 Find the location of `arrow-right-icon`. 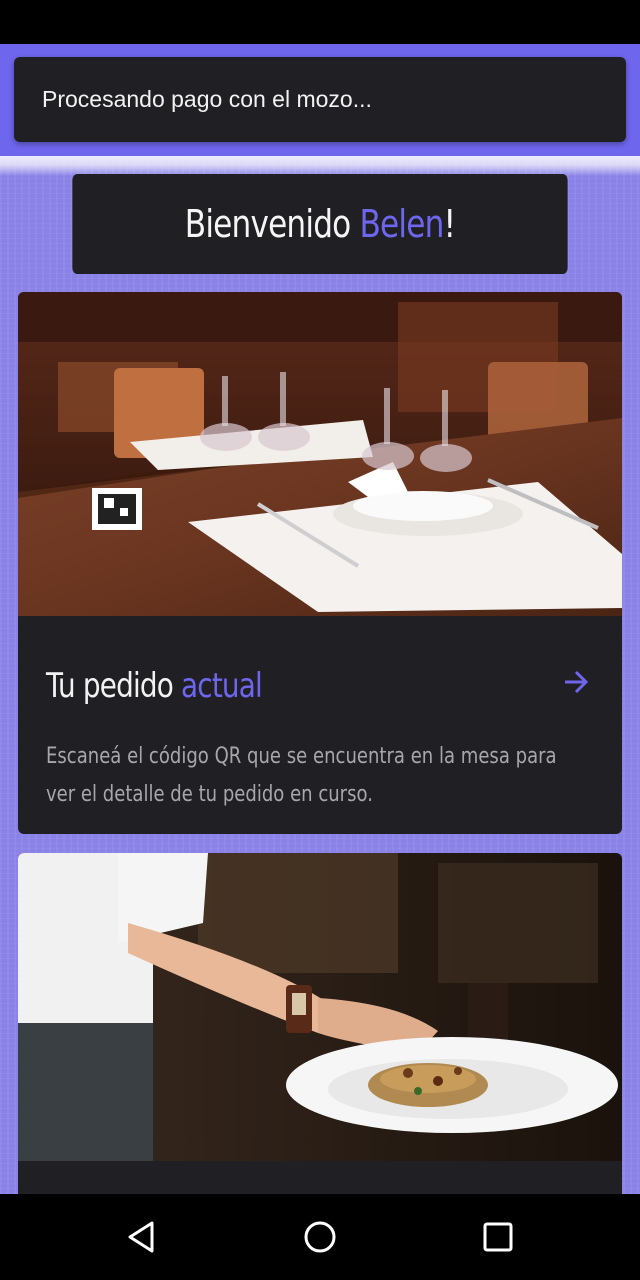

arrow-right-icon is located at coordinates (576, 682).